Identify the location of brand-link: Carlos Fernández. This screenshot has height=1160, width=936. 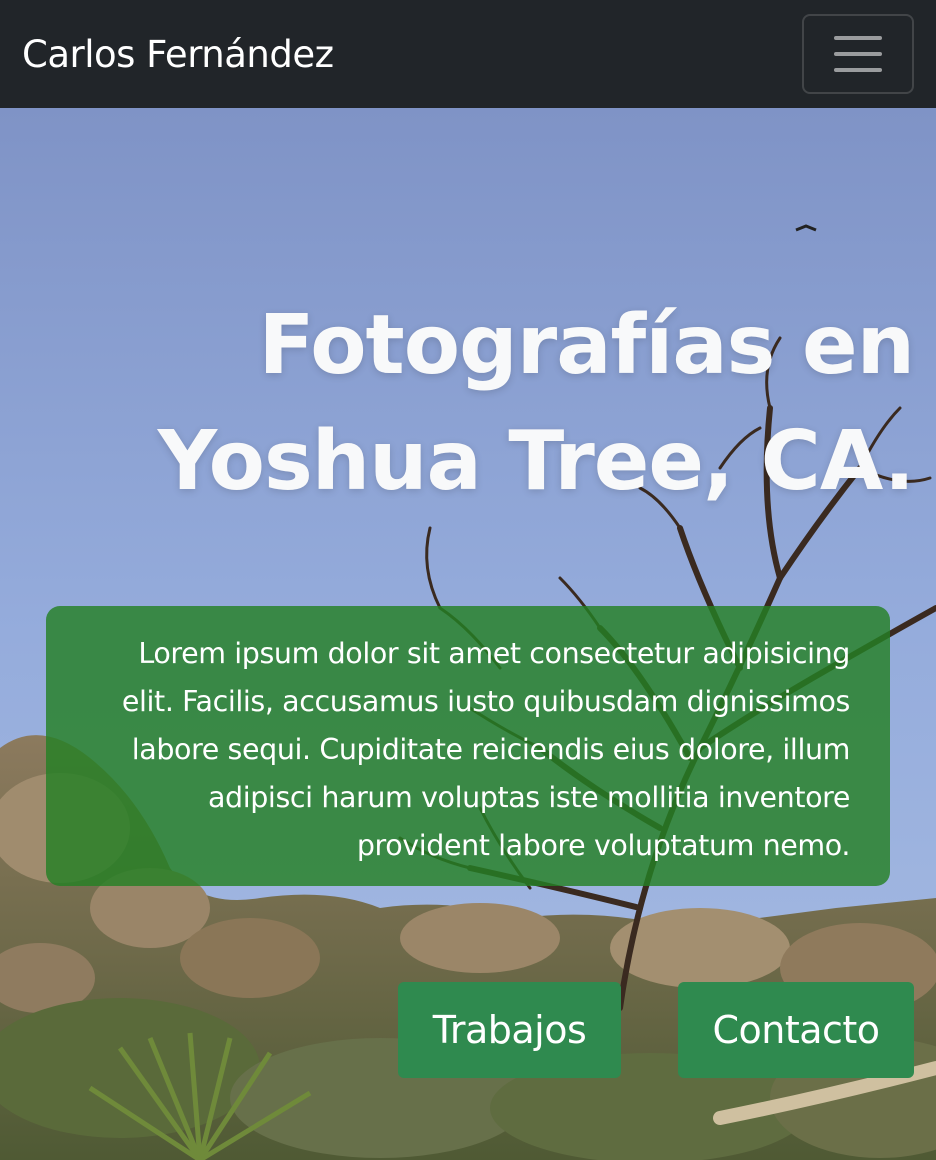
(178, 54).